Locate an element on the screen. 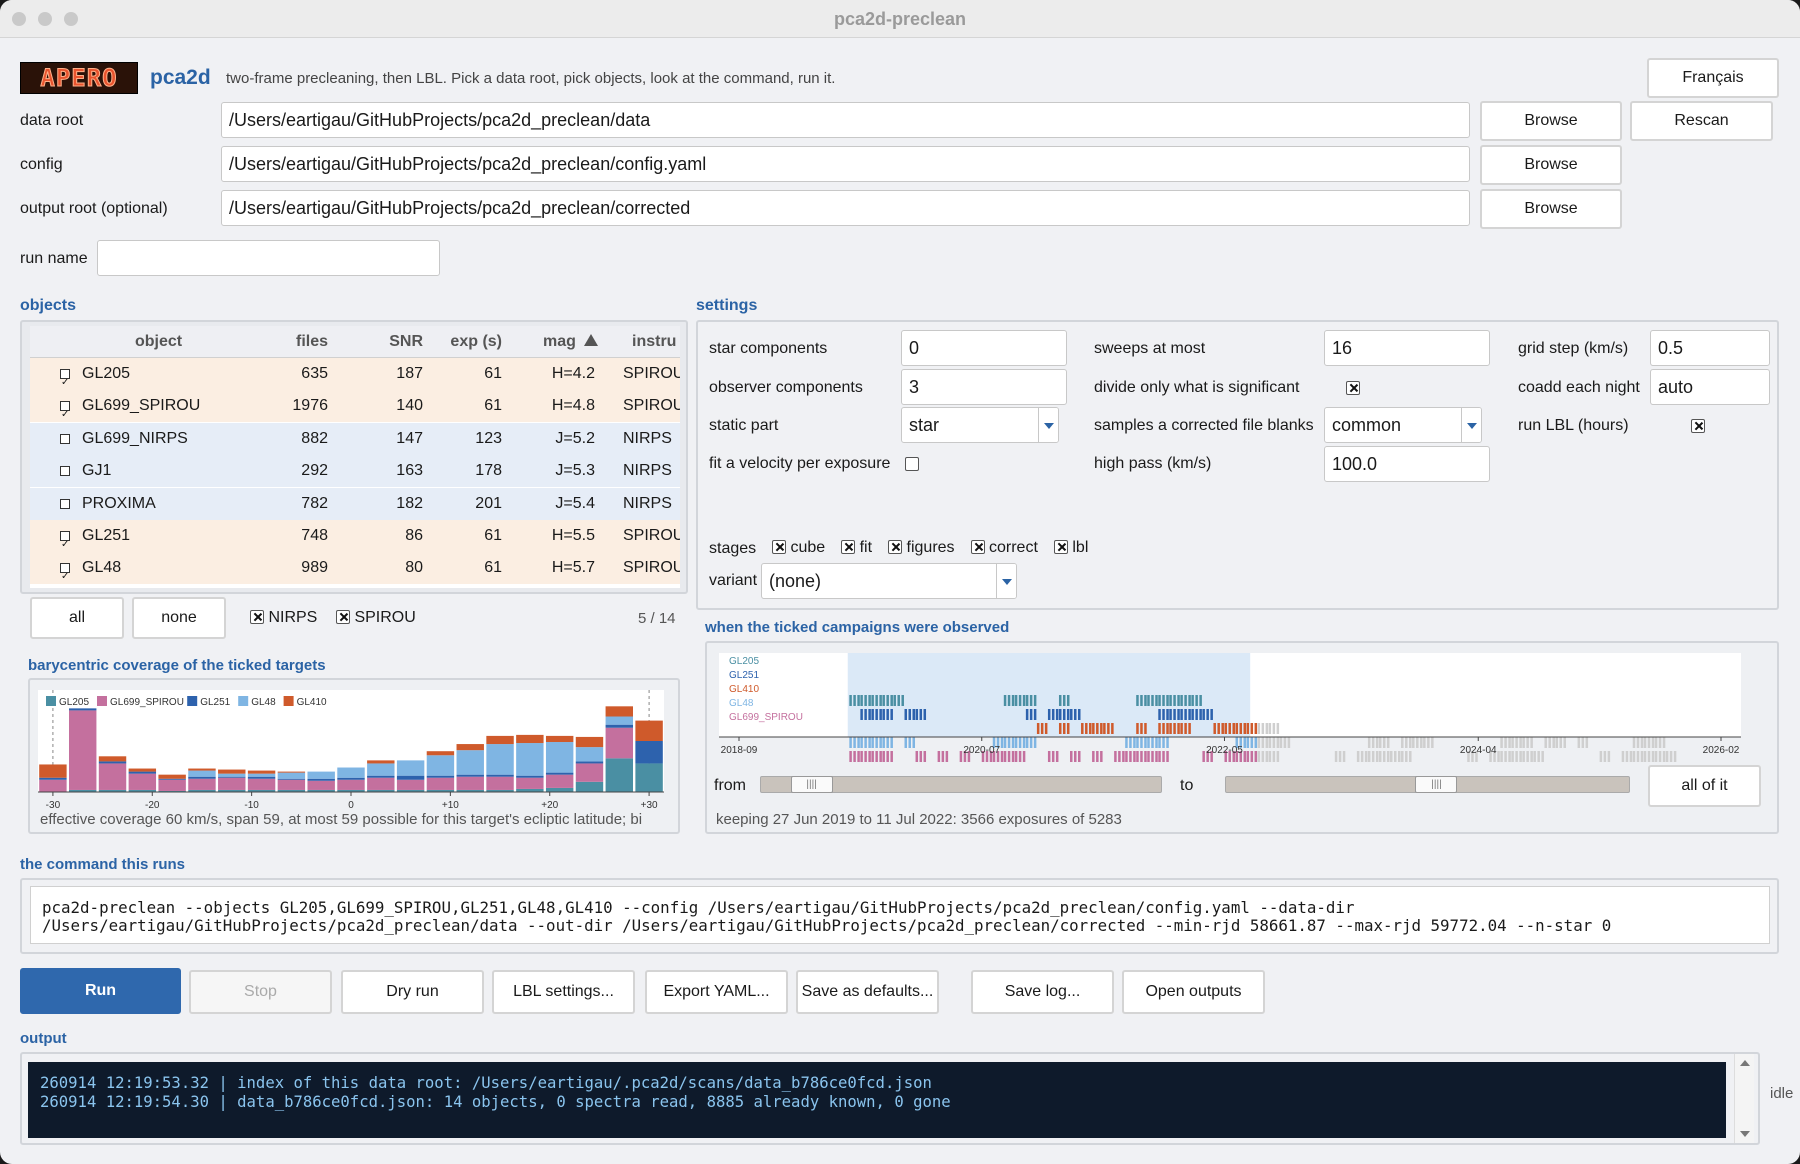  data-root-browse-button: Browse is located at coordinates (1551, 121).